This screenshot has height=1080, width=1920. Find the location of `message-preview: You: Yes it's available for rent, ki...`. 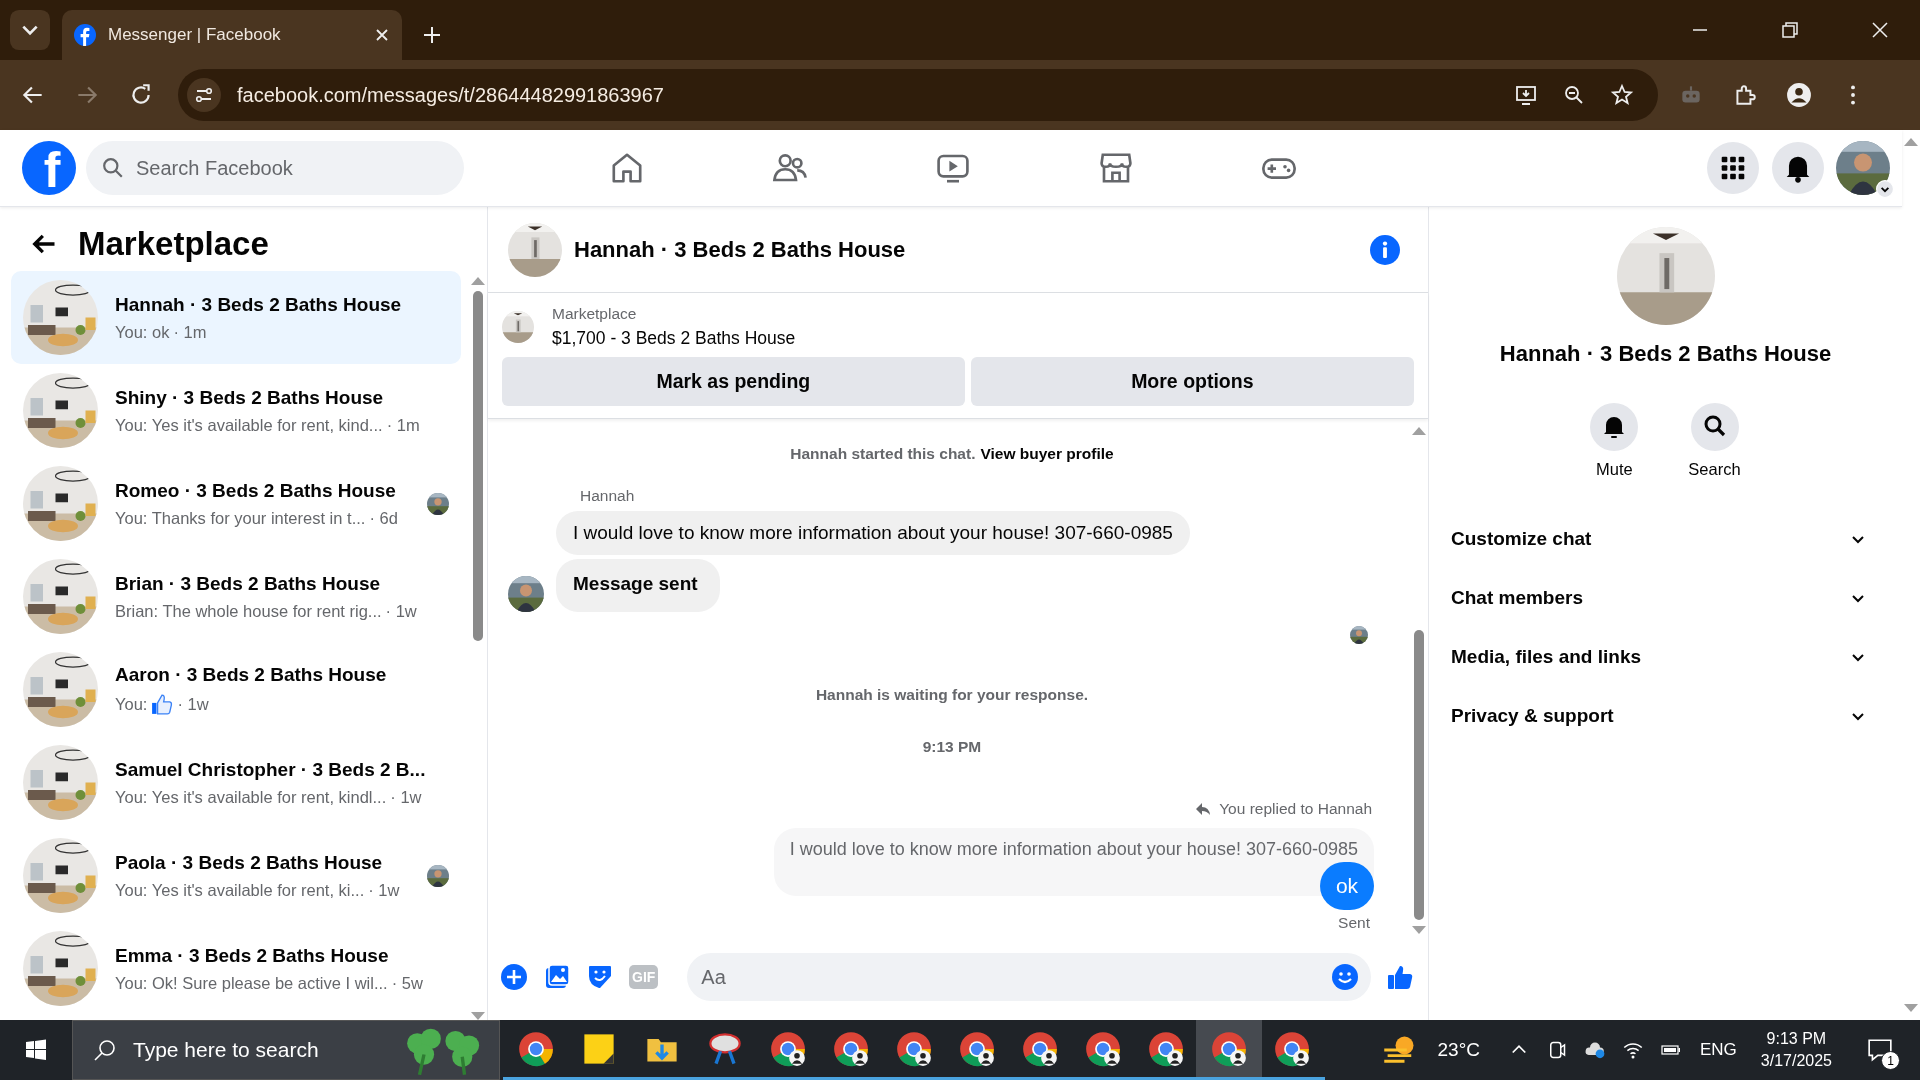

message-preview: You: Yes it's available for rent, ki... is located at coordinates (240, 890).